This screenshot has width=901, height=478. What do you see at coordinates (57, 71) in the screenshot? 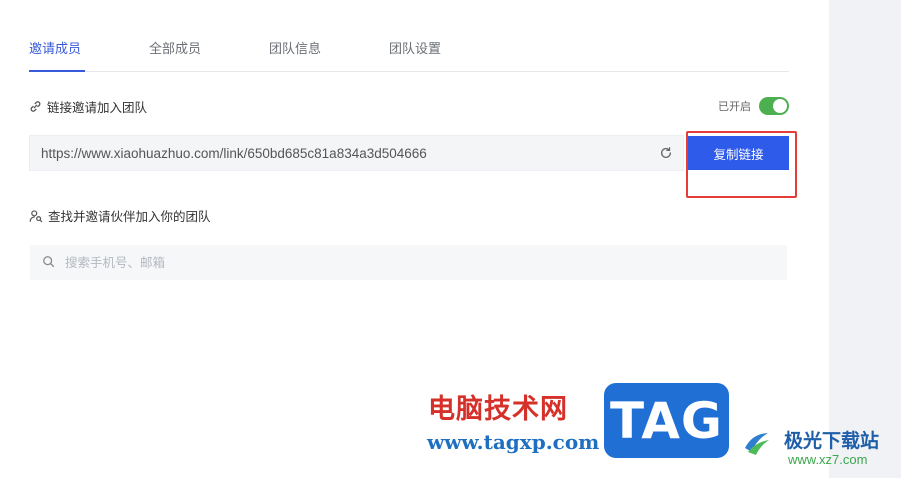
I see `active-tab-underline` at bounding box center [57, 71].